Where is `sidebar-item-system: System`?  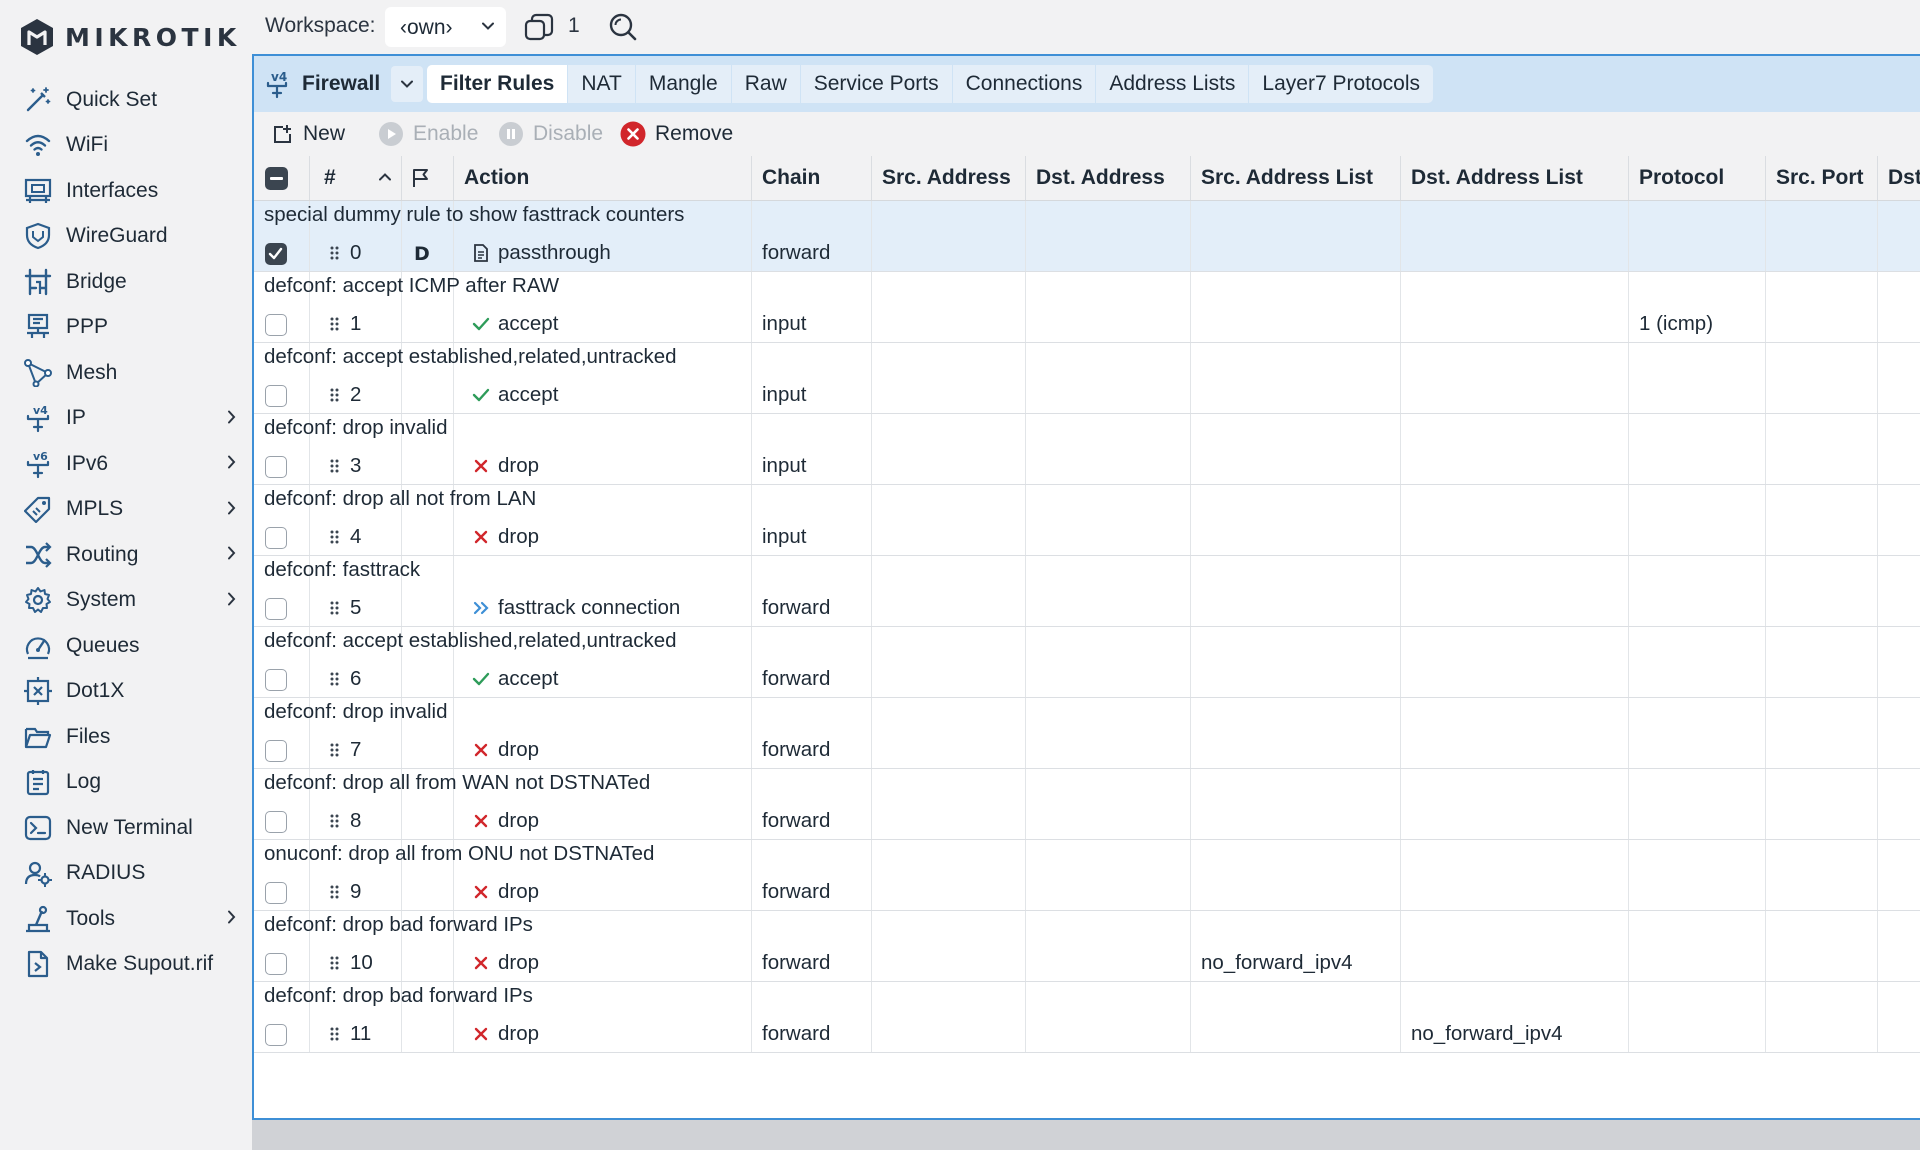 sidebar-item-system: System is located at coordinates (126, 601).